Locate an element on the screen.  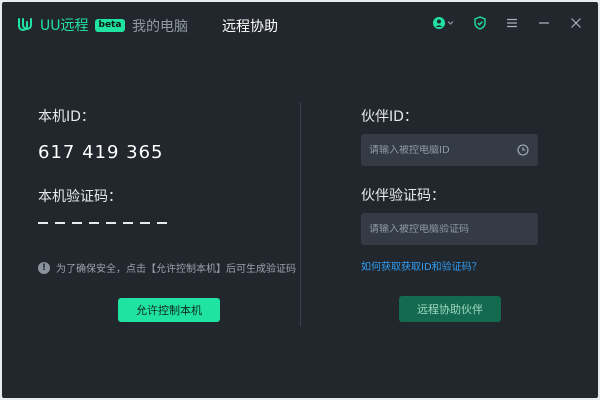
partner-code-input is located at coordinates (449, 229).